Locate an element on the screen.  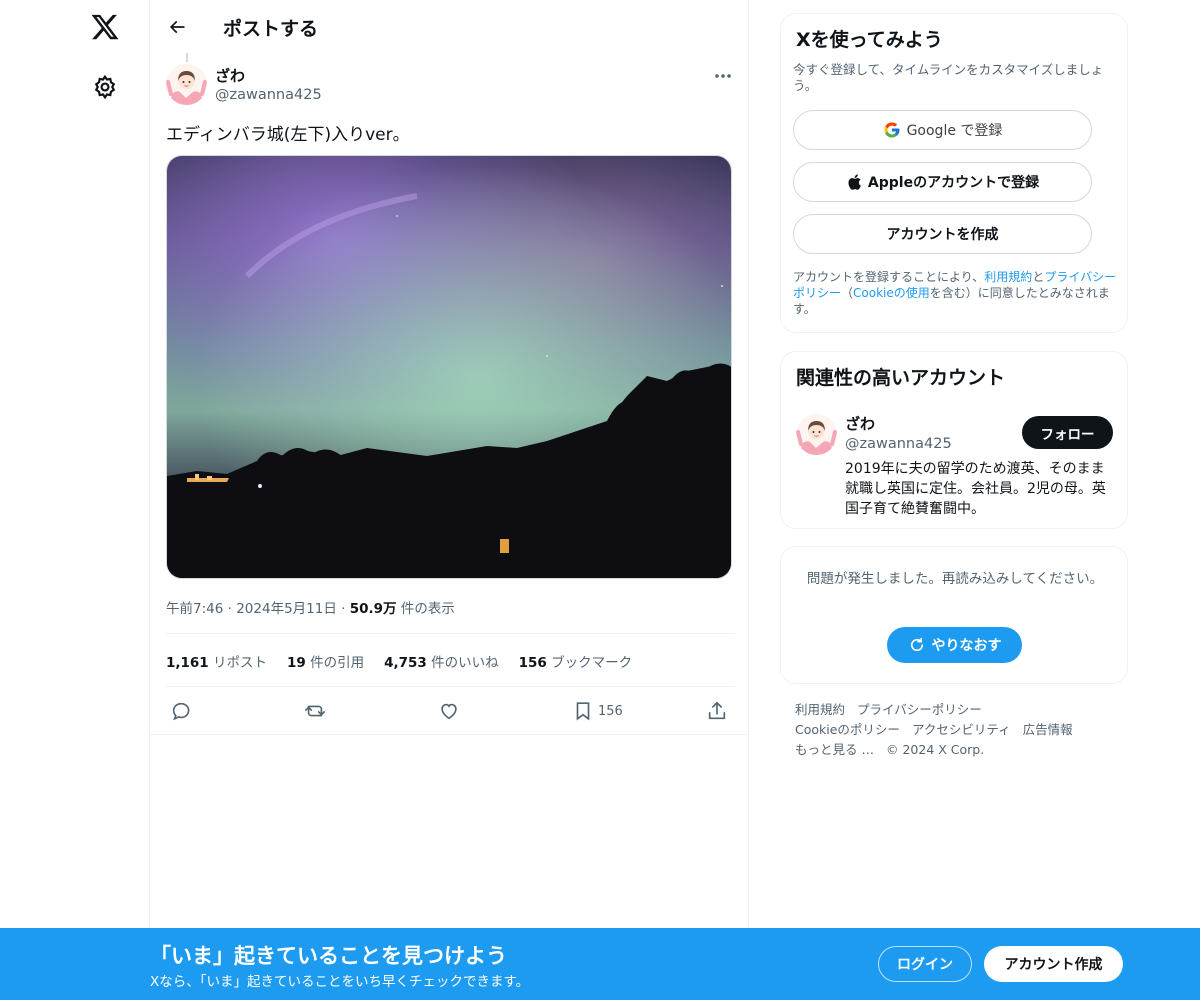
author-handle: @zawanna425 is located at coordinates (268, 95).